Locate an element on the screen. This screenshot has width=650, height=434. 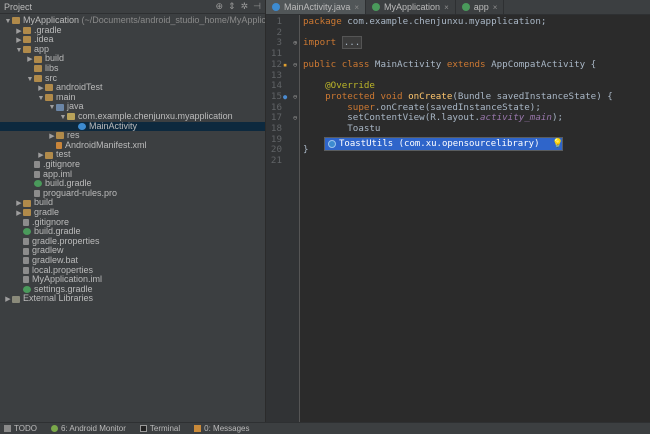
tool-window-button: TODO is located at coordinates (20, 428).